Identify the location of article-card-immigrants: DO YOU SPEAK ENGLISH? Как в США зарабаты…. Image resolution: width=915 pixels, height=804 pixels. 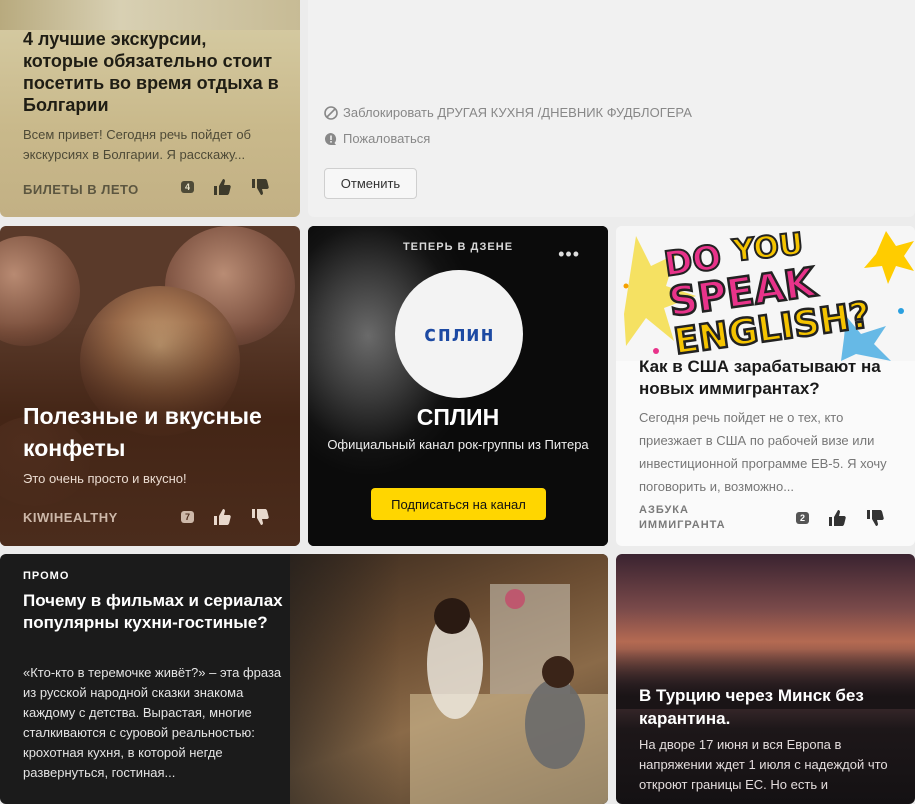
(765, 386).